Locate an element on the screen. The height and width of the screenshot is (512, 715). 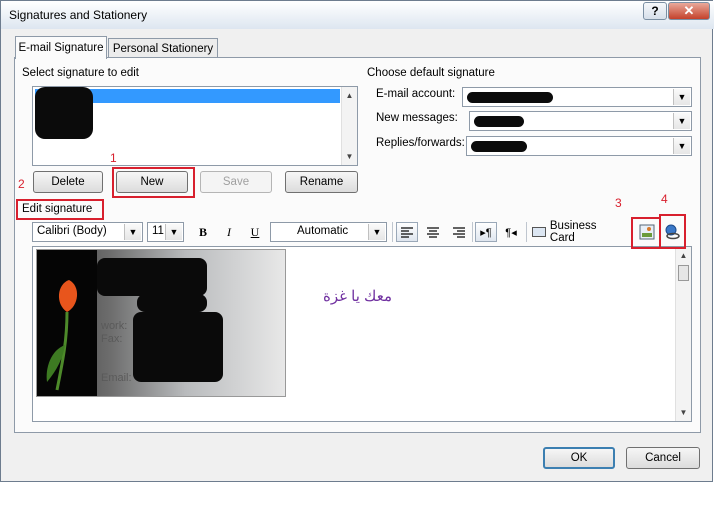
tulip-image is located at coordinates (67, 323).